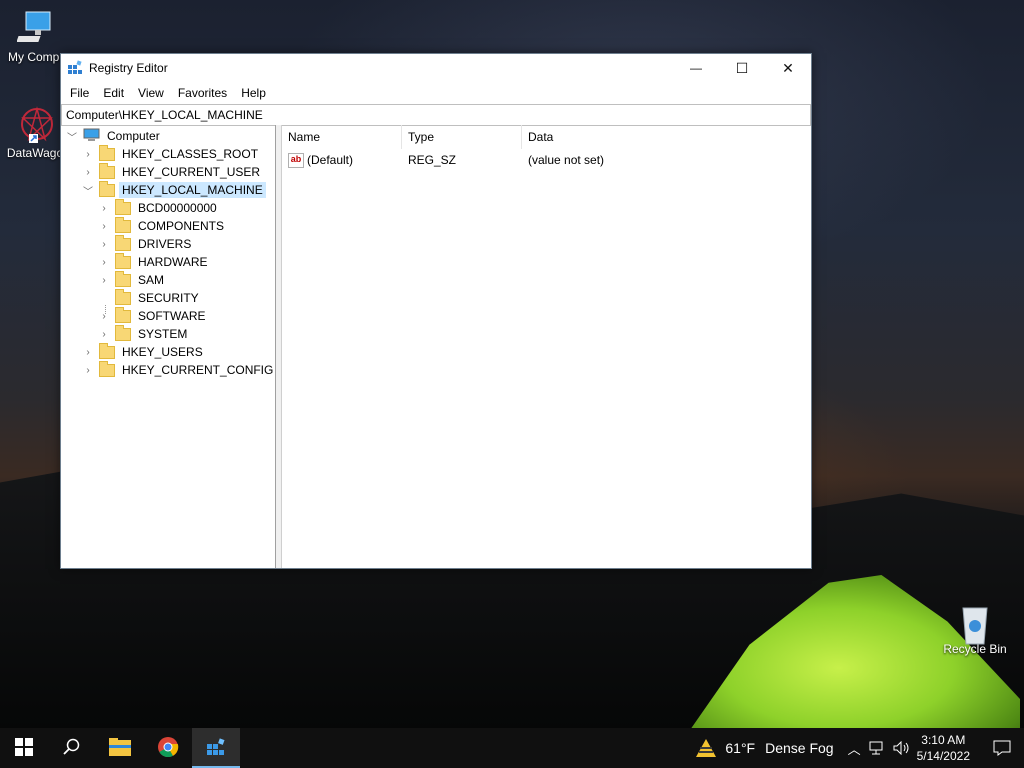 This screenshot has height=768, width=1024. What do you see at coordinates (877, 748) in the screenshot?
I see `network-icon` at bounding box center [877, 748].